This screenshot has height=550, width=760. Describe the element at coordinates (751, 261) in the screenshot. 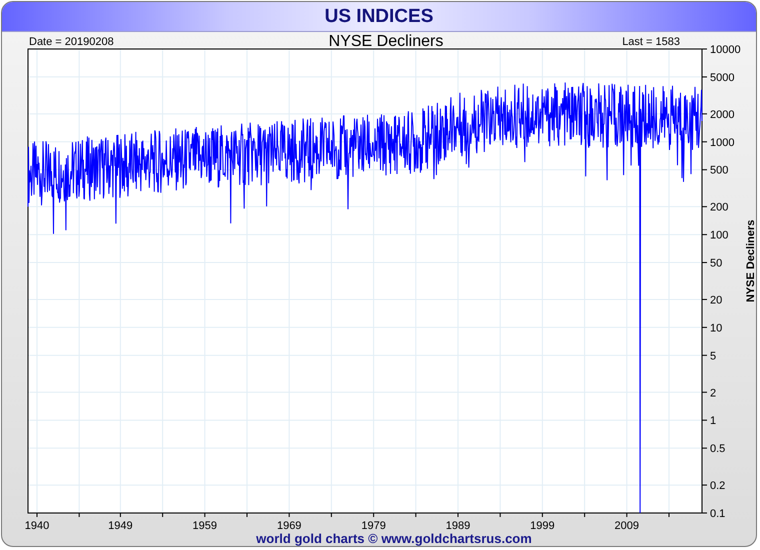

I see `y-axis-label: NYSE Decliners` at that location.